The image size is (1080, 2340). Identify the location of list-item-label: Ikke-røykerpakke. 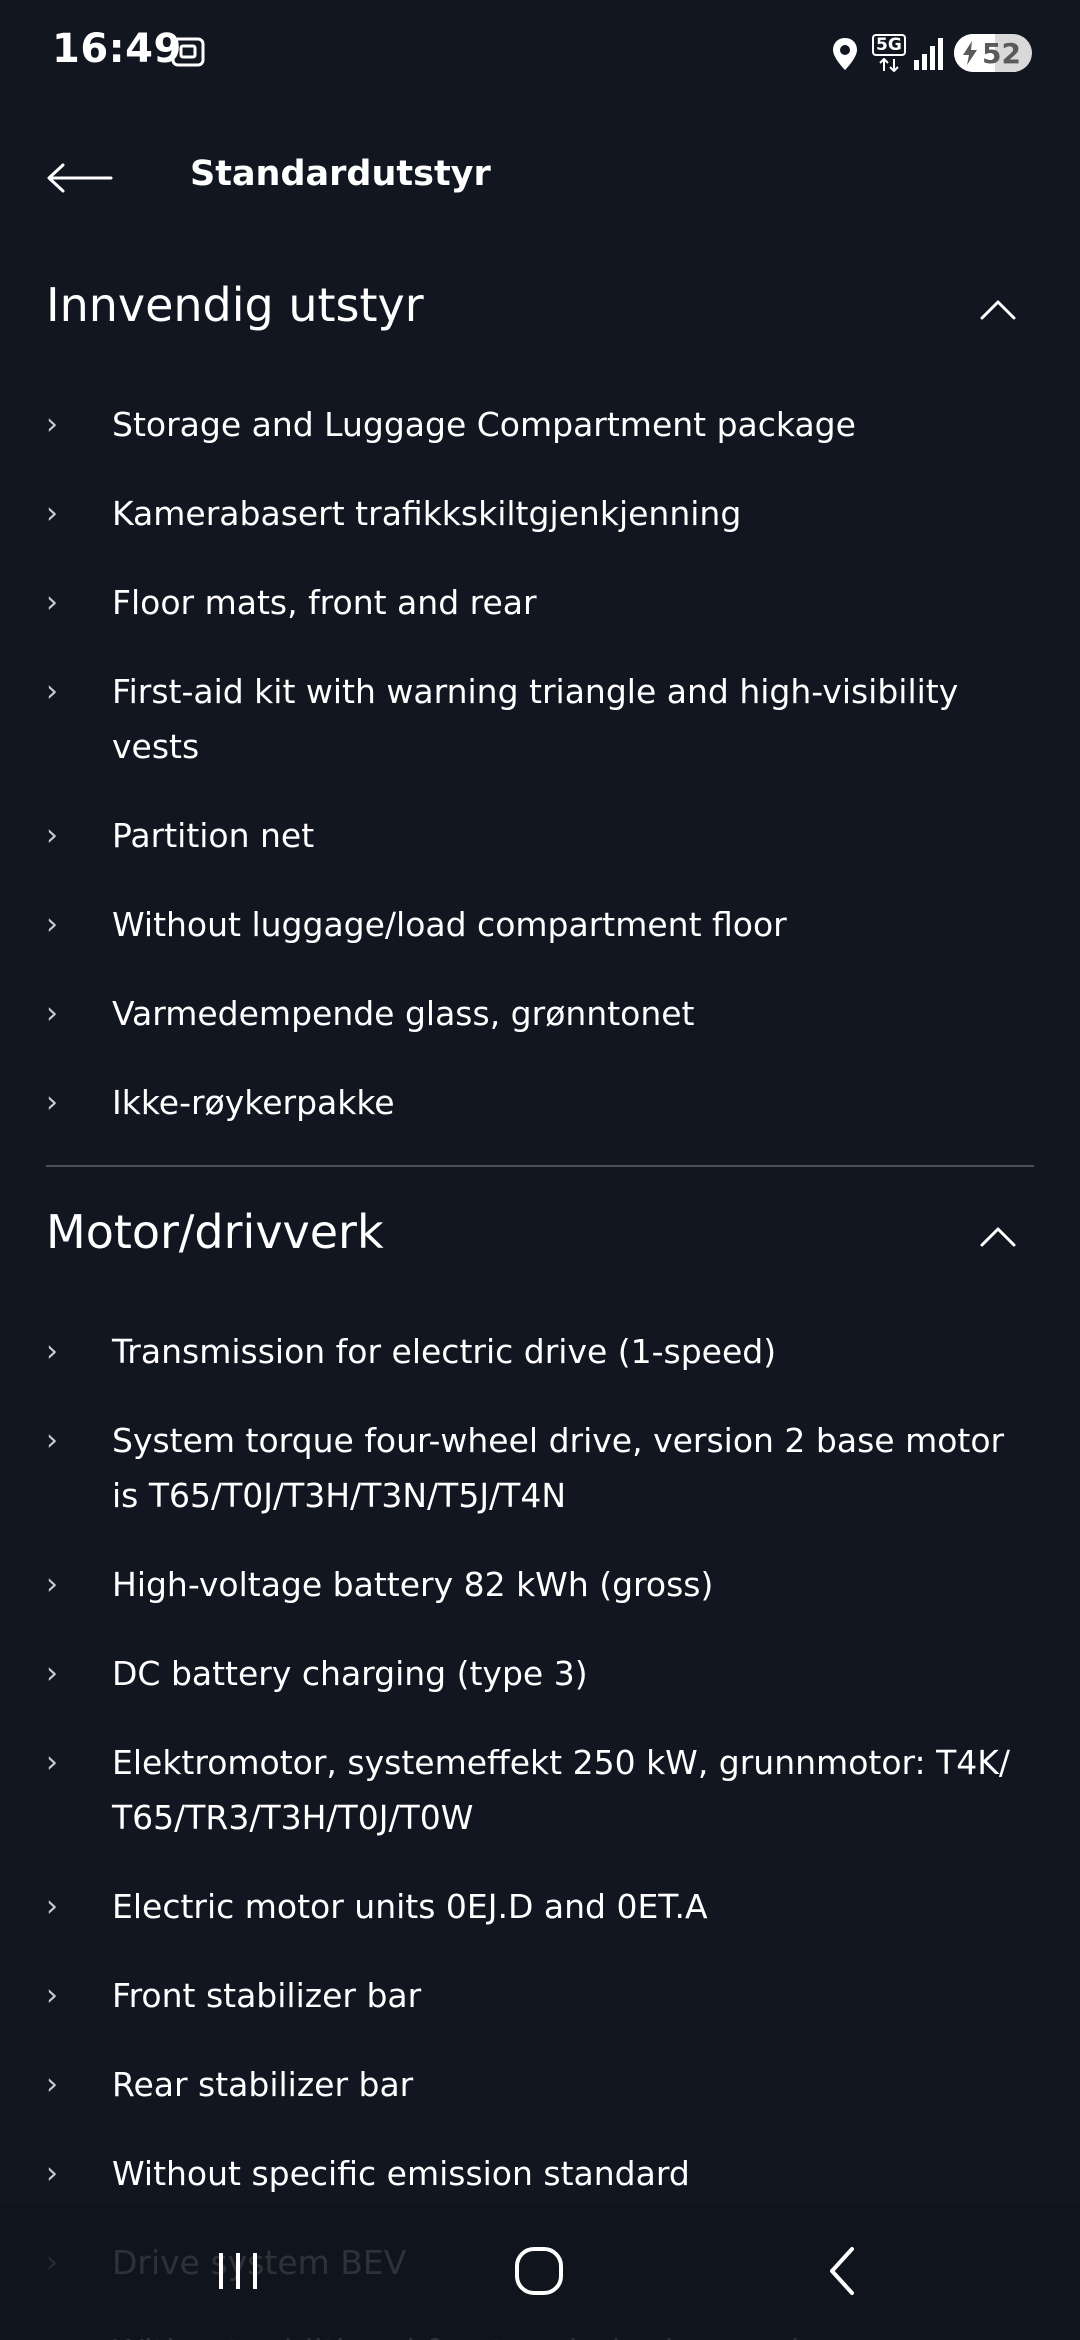
(253, 1102).